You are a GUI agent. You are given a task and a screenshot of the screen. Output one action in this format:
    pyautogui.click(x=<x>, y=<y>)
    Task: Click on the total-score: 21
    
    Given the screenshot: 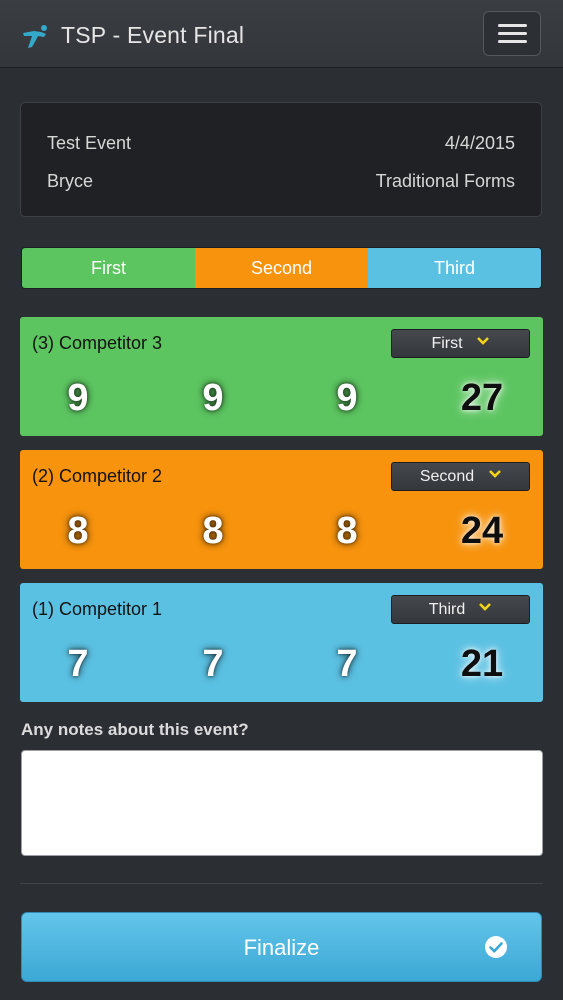 What is the action you would take?
    pyautogui.click(x=482, y=664)
    